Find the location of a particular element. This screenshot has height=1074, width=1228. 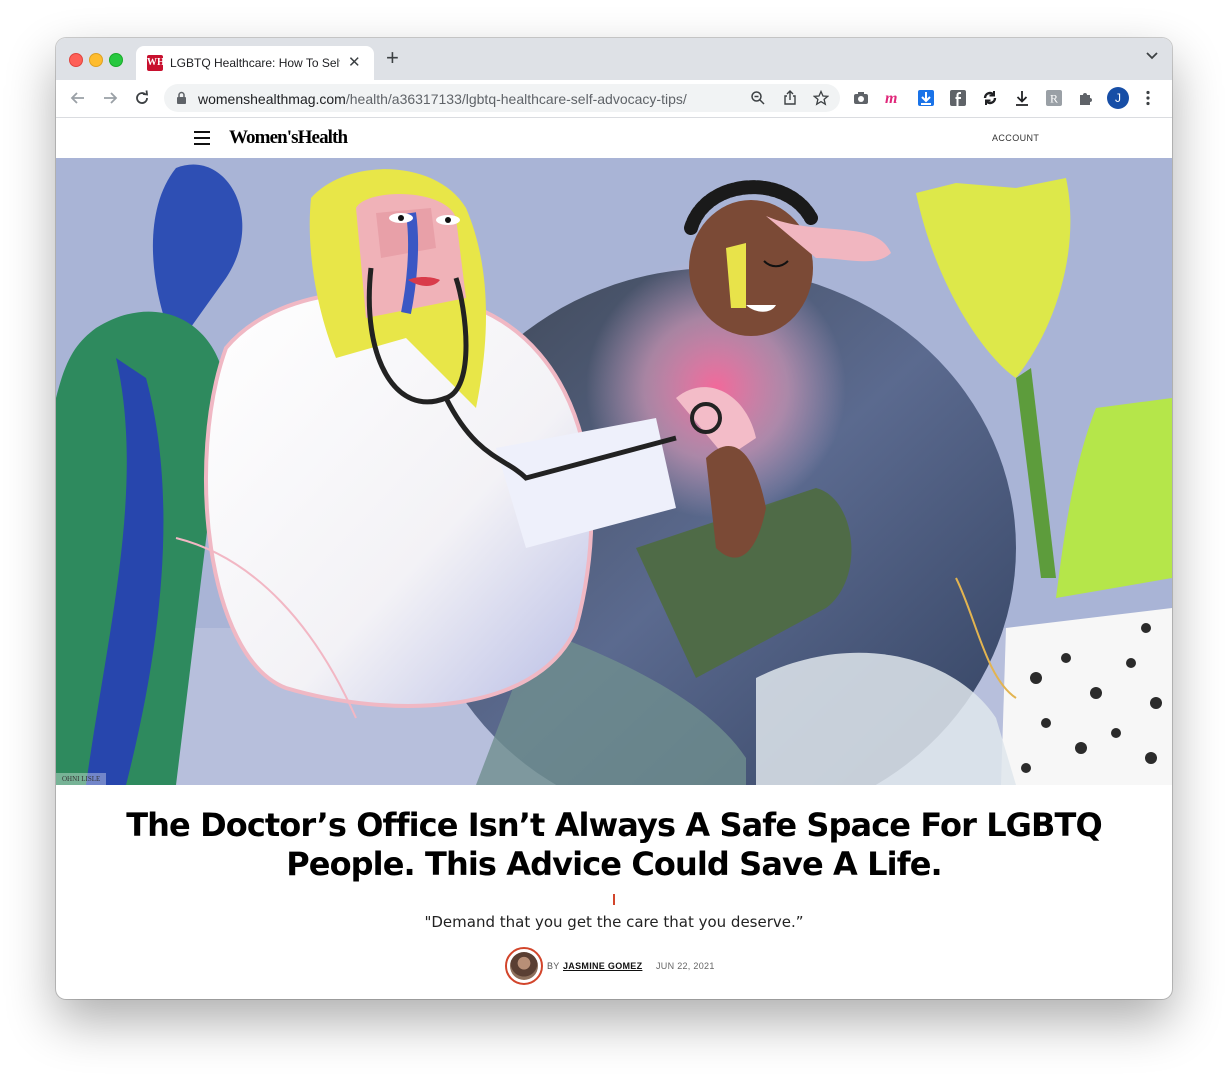

m-extension-icon: m is located at coordinates (893, 98).